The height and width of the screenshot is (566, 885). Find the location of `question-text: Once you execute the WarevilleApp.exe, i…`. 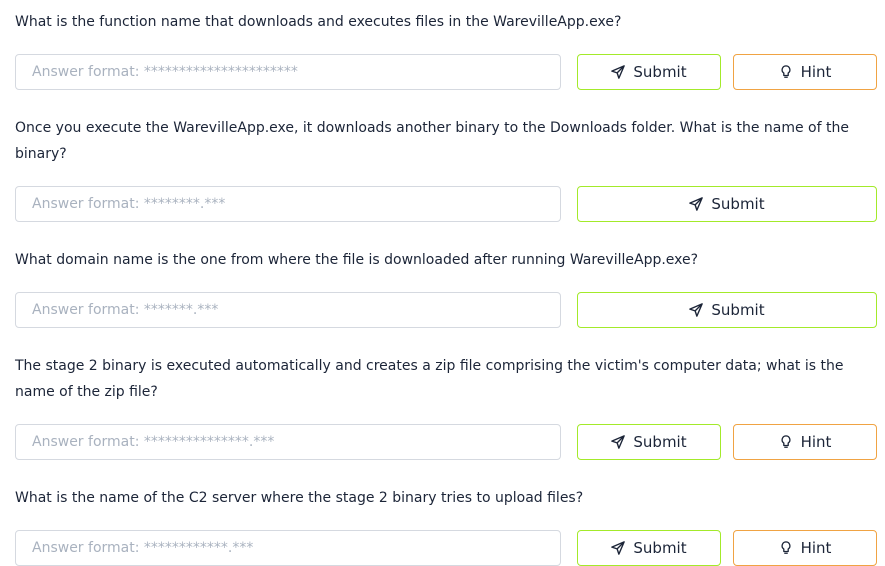

question-text: Once you execute the WarevilleApp.exe, i… is located at coordinates (432, 141).